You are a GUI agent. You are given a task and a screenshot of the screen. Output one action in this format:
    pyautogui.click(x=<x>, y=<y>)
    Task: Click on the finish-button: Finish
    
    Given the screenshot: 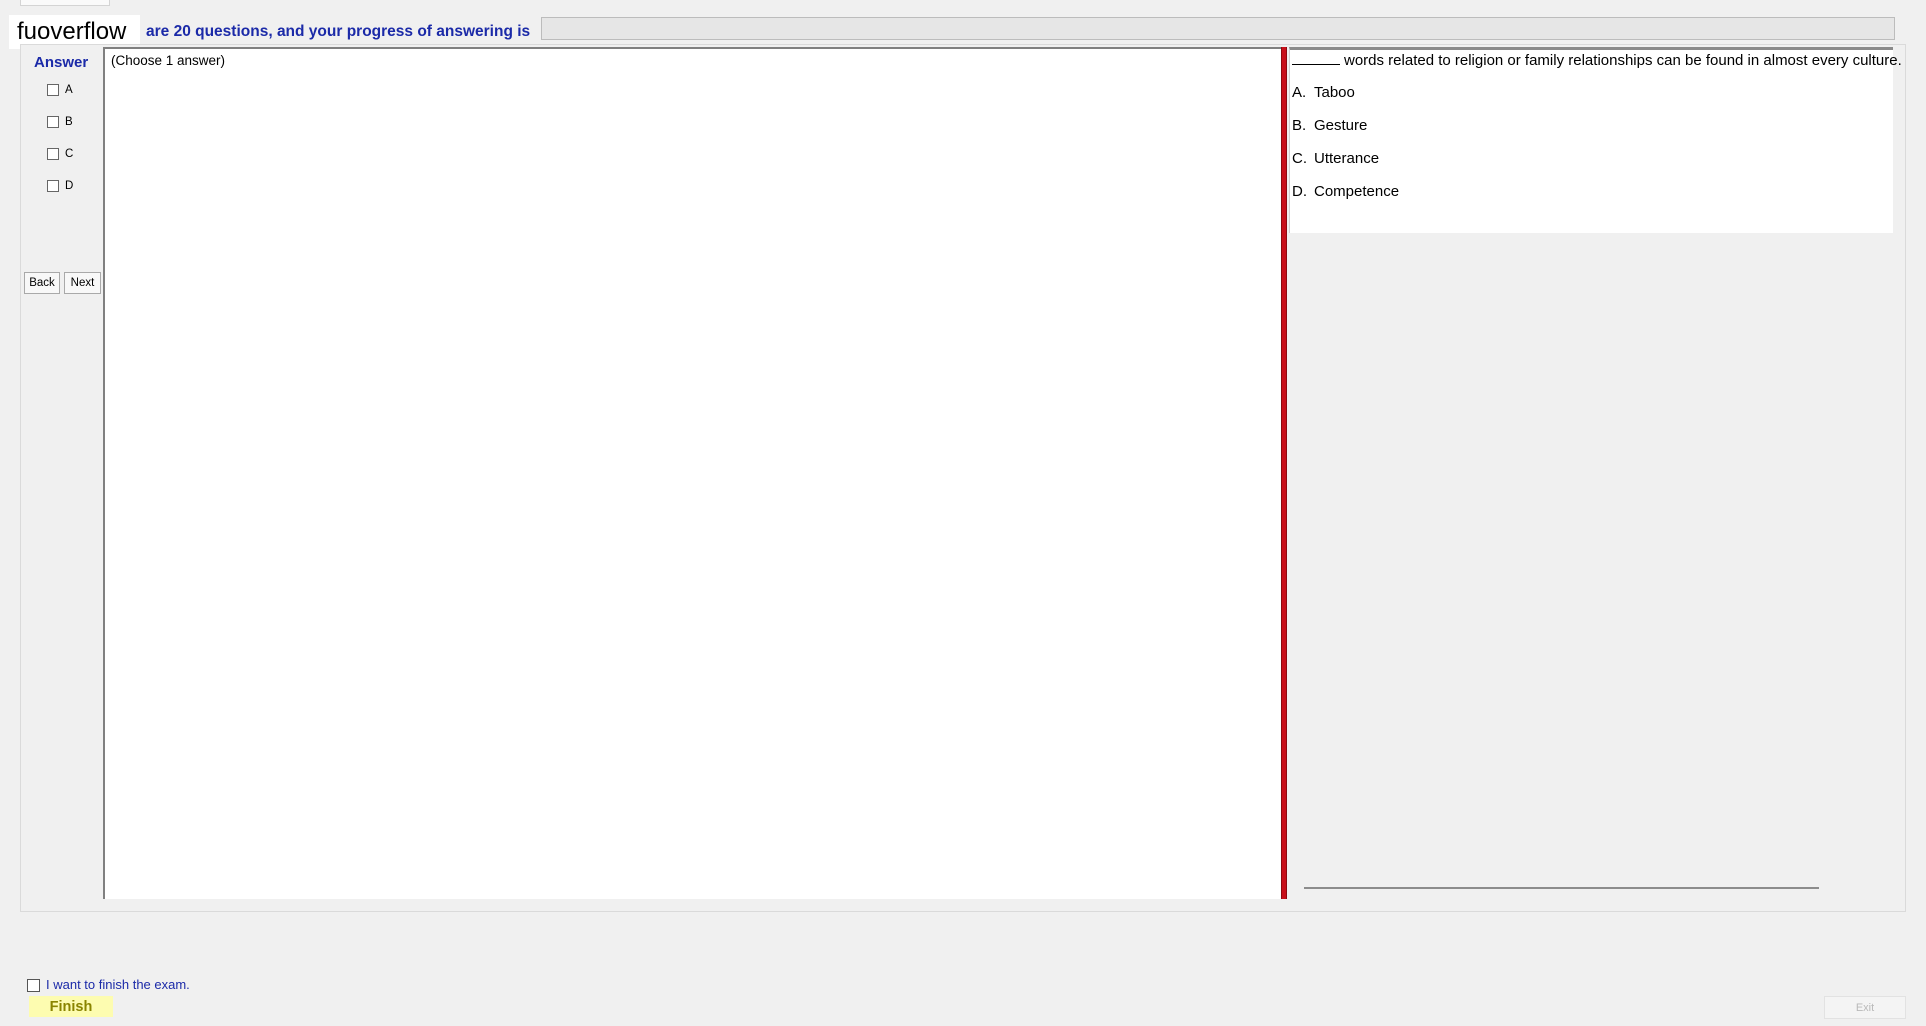 What is the action you would take?
    pyautogui.click(x=71, y=1006)
    